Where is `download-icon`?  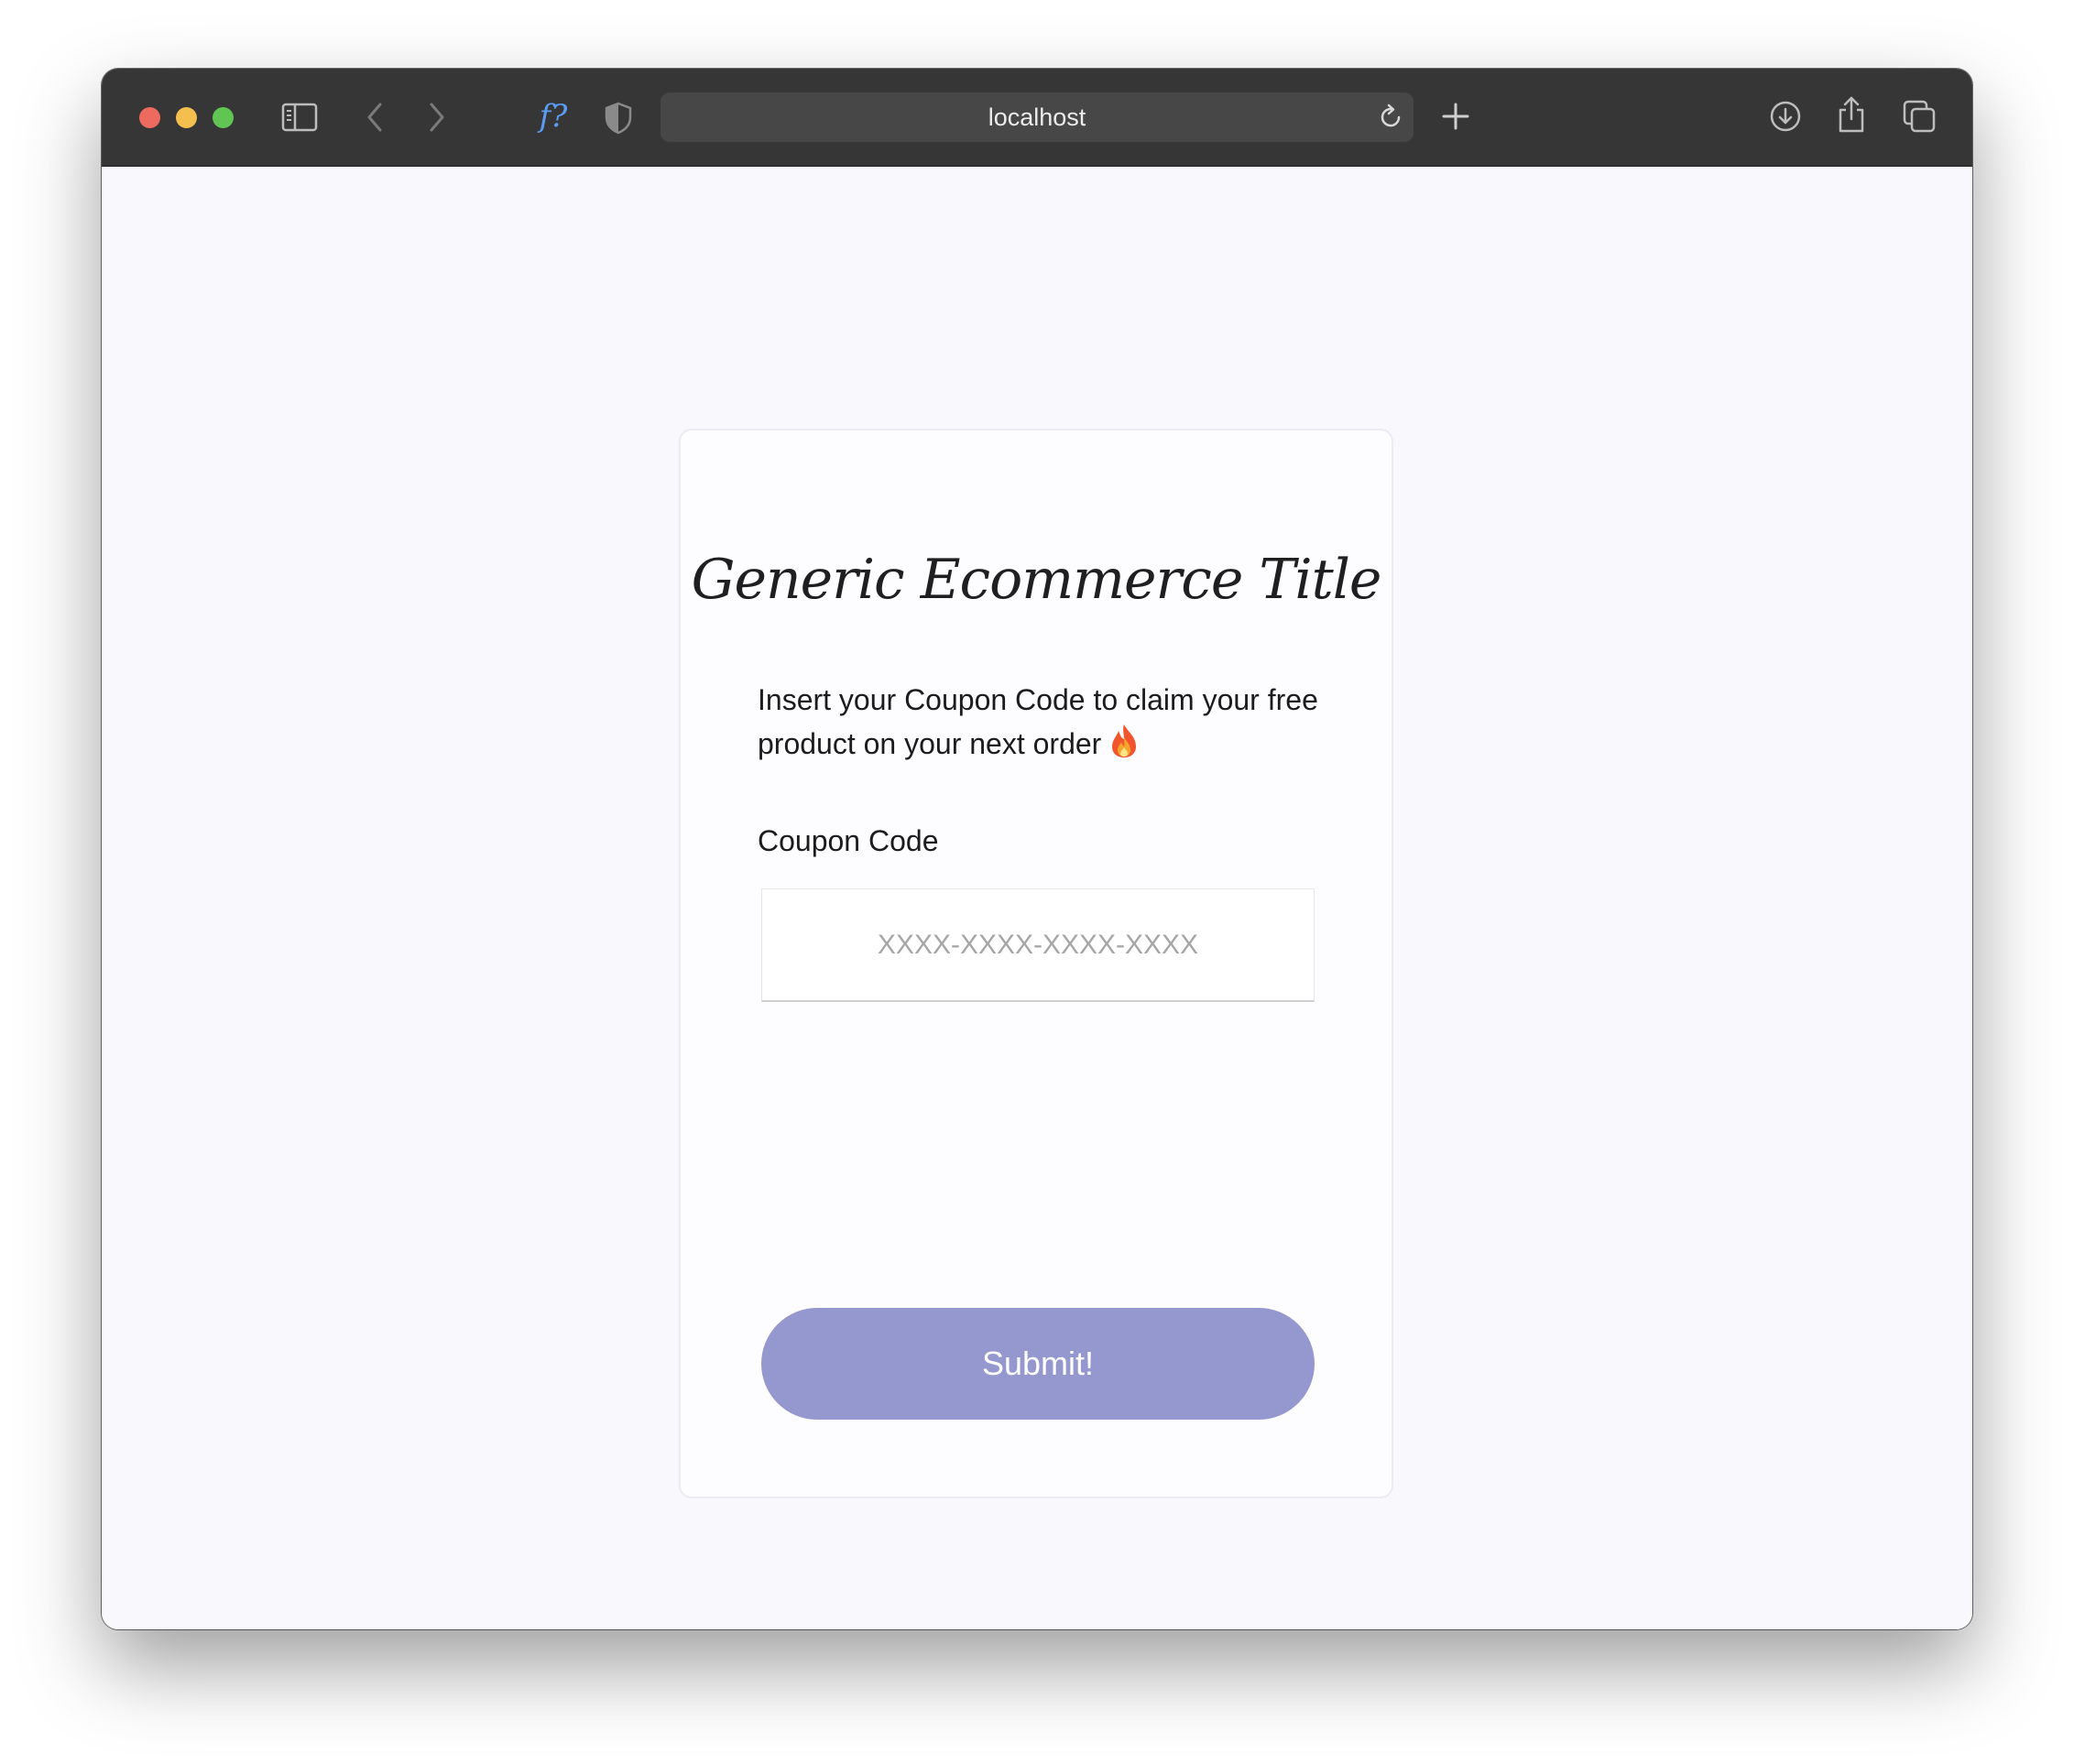
download-icon is located at coordinates (1785, 116).